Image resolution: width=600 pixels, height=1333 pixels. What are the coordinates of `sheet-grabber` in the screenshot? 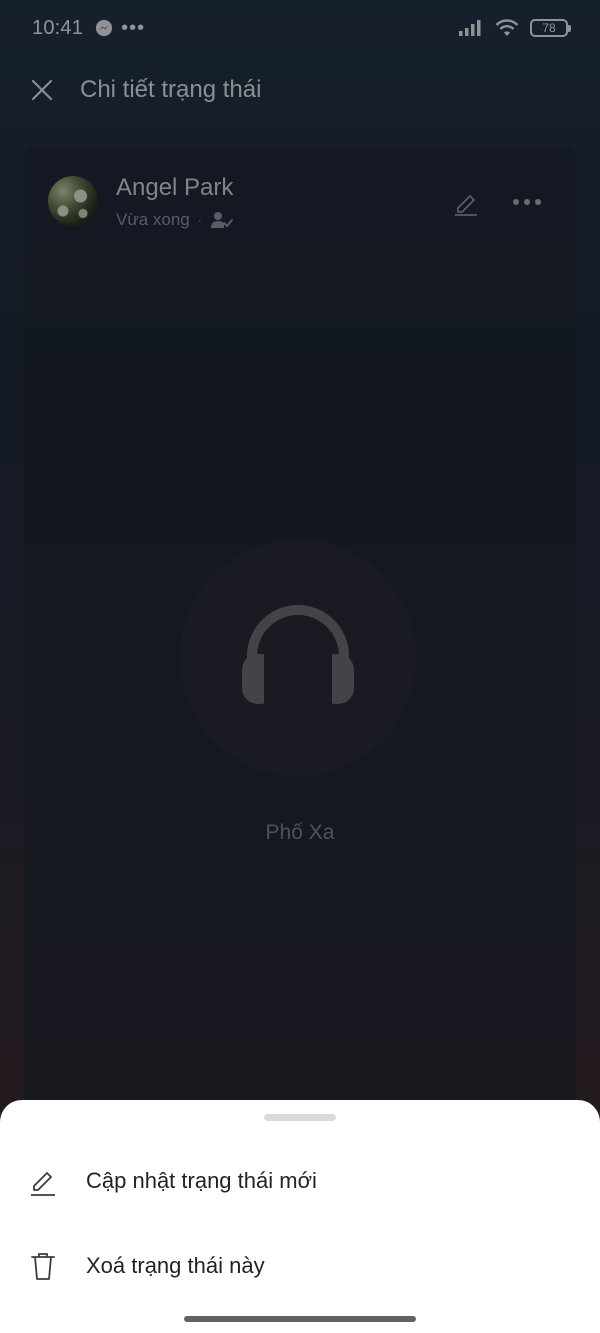 It's located at (300, 1117).